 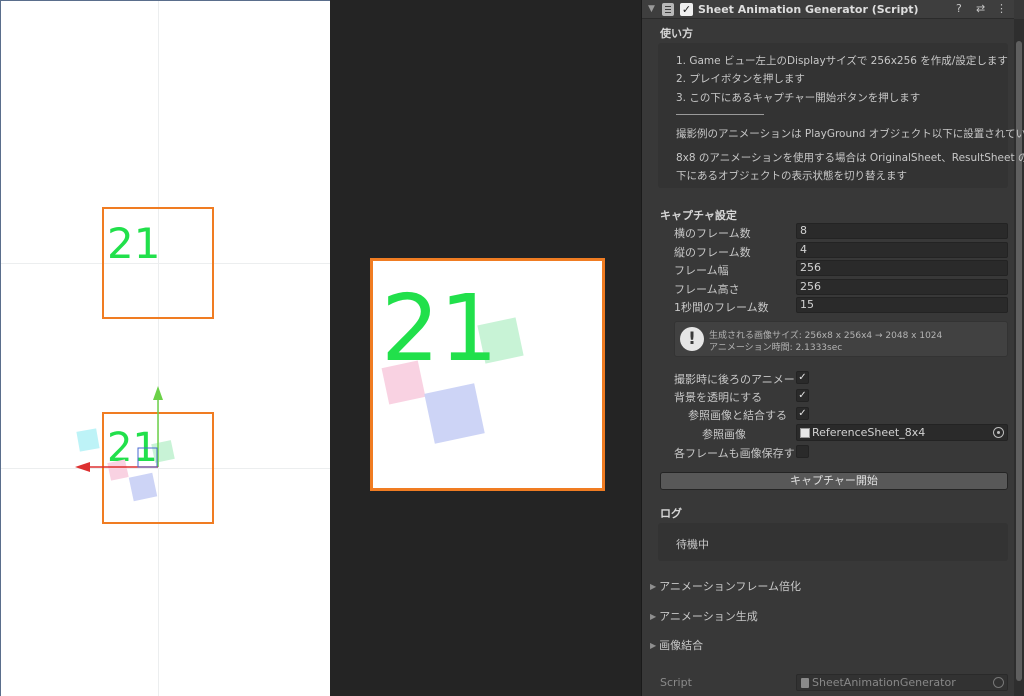 I want to click on log-heading: ログ, so click(x=671, y=513).